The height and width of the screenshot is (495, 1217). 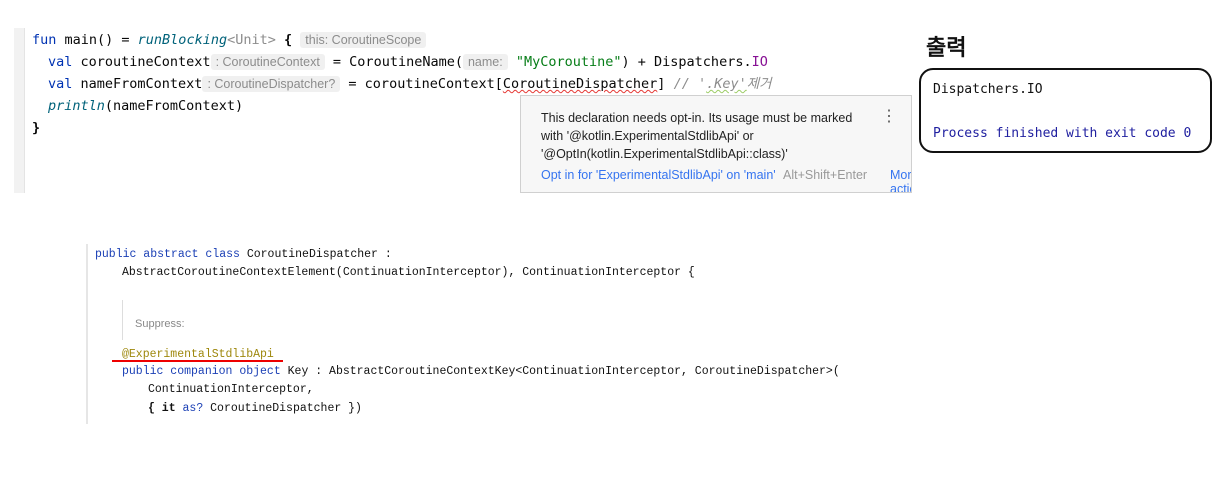 I want to click on comment-text: 제거, so click(x=759, y=84).